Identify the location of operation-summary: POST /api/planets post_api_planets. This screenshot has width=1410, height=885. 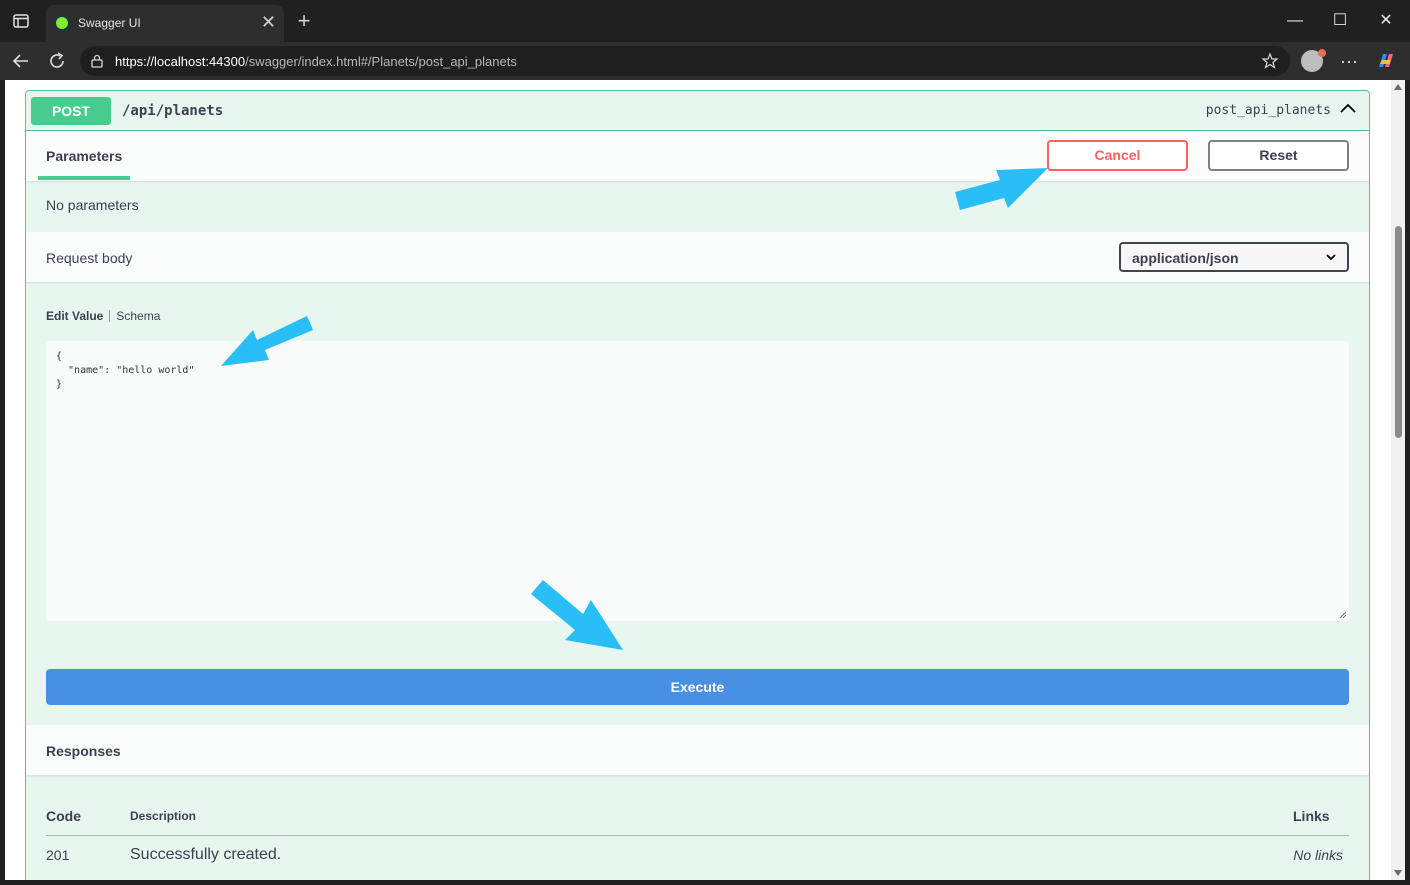
(697, 111).